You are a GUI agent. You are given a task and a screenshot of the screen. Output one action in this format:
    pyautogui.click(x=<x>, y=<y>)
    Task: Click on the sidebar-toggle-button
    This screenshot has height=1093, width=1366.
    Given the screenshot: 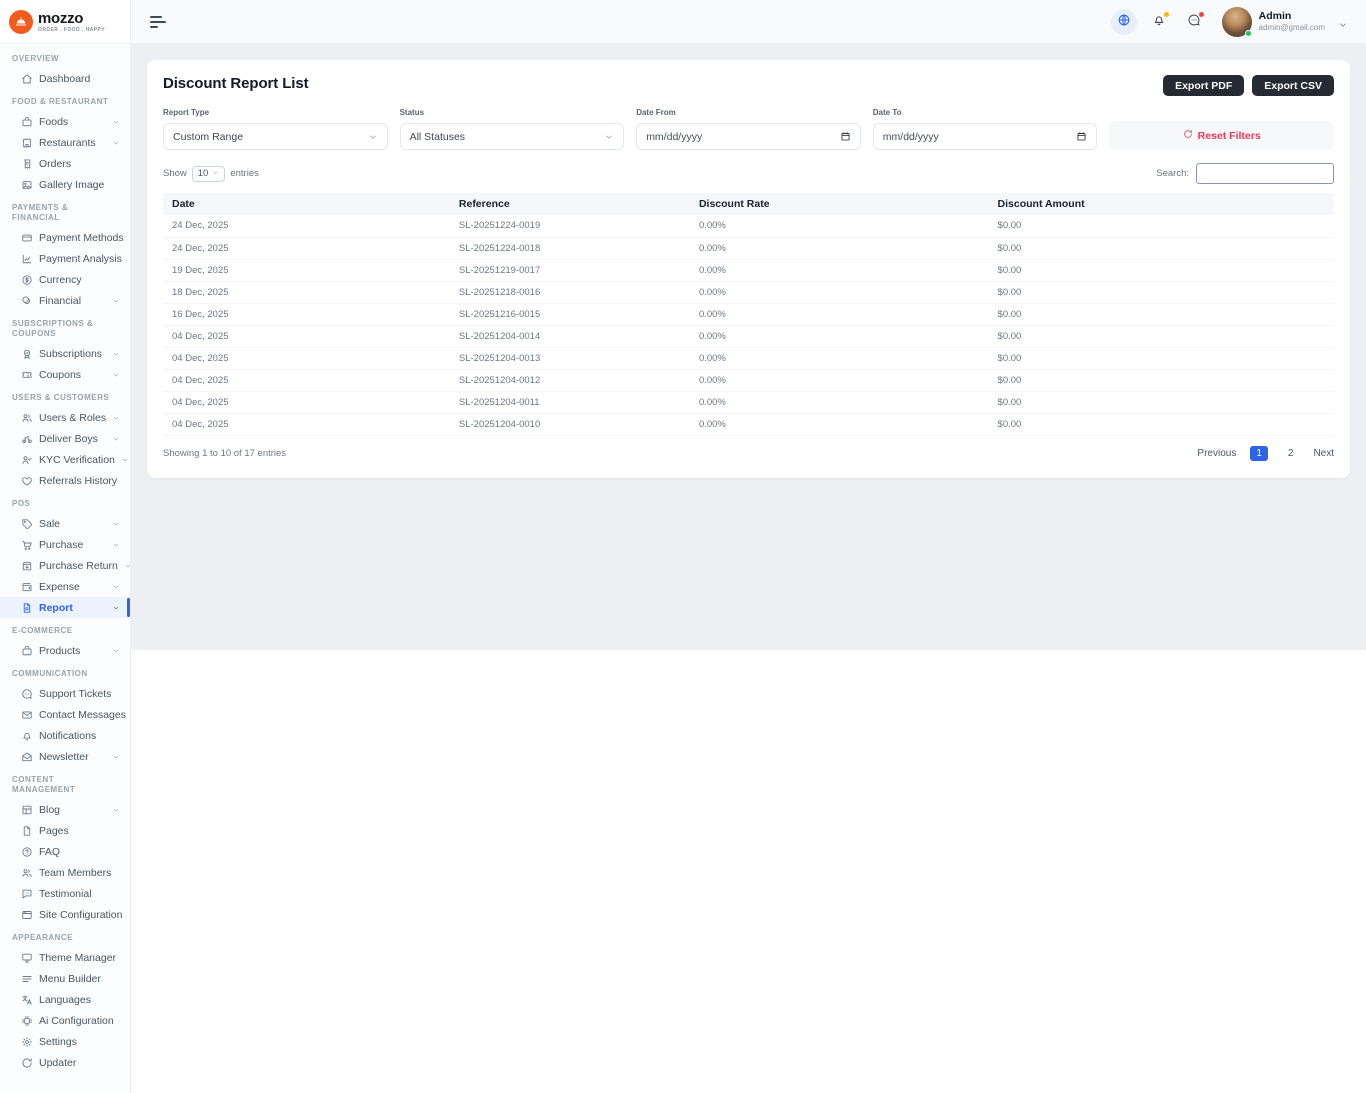 What is the action you would take?
    pyautogui.click(x=158, y=22)
    